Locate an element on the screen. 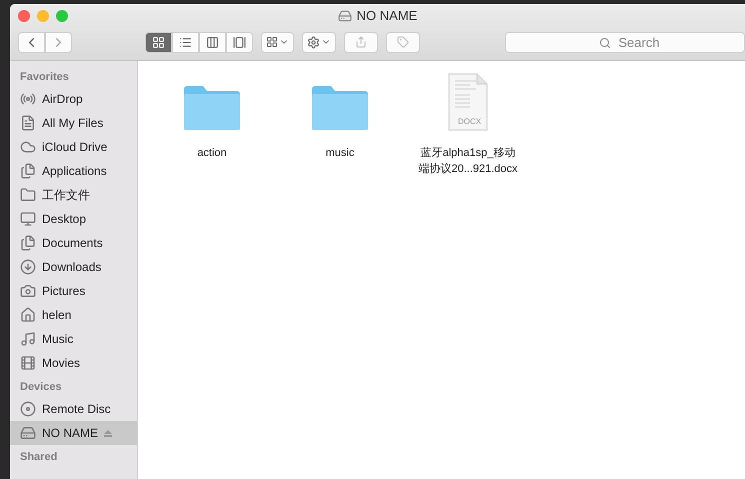 The width and height of the screenshot is (745, 479). sidebar-label: All My Files is located at coordinates (73, 123).